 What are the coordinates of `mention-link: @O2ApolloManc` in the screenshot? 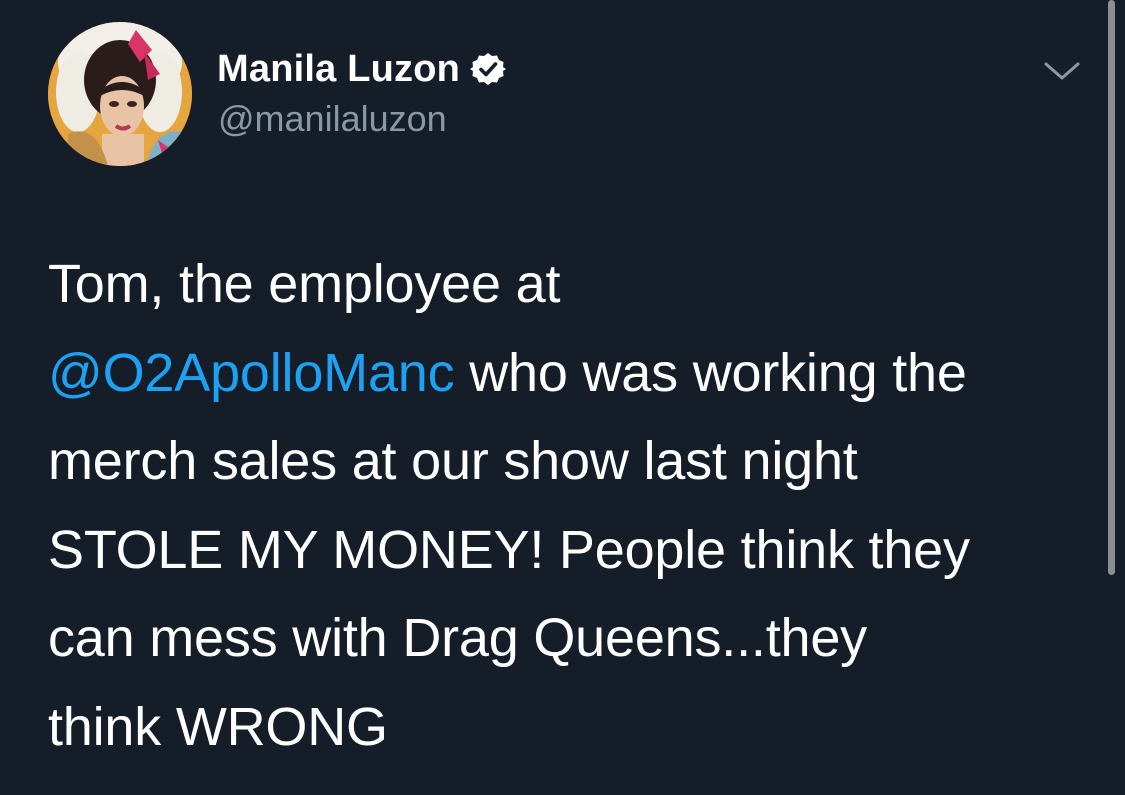 It's located at (251, 373).